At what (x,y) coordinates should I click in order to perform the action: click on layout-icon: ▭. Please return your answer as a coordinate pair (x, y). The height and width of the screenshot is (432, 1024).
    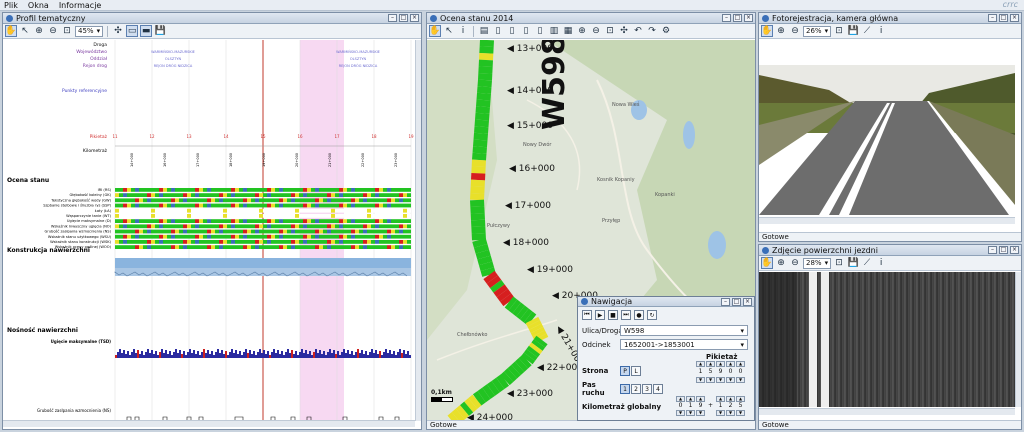
    Looking at the image, I should click on (132, 31).